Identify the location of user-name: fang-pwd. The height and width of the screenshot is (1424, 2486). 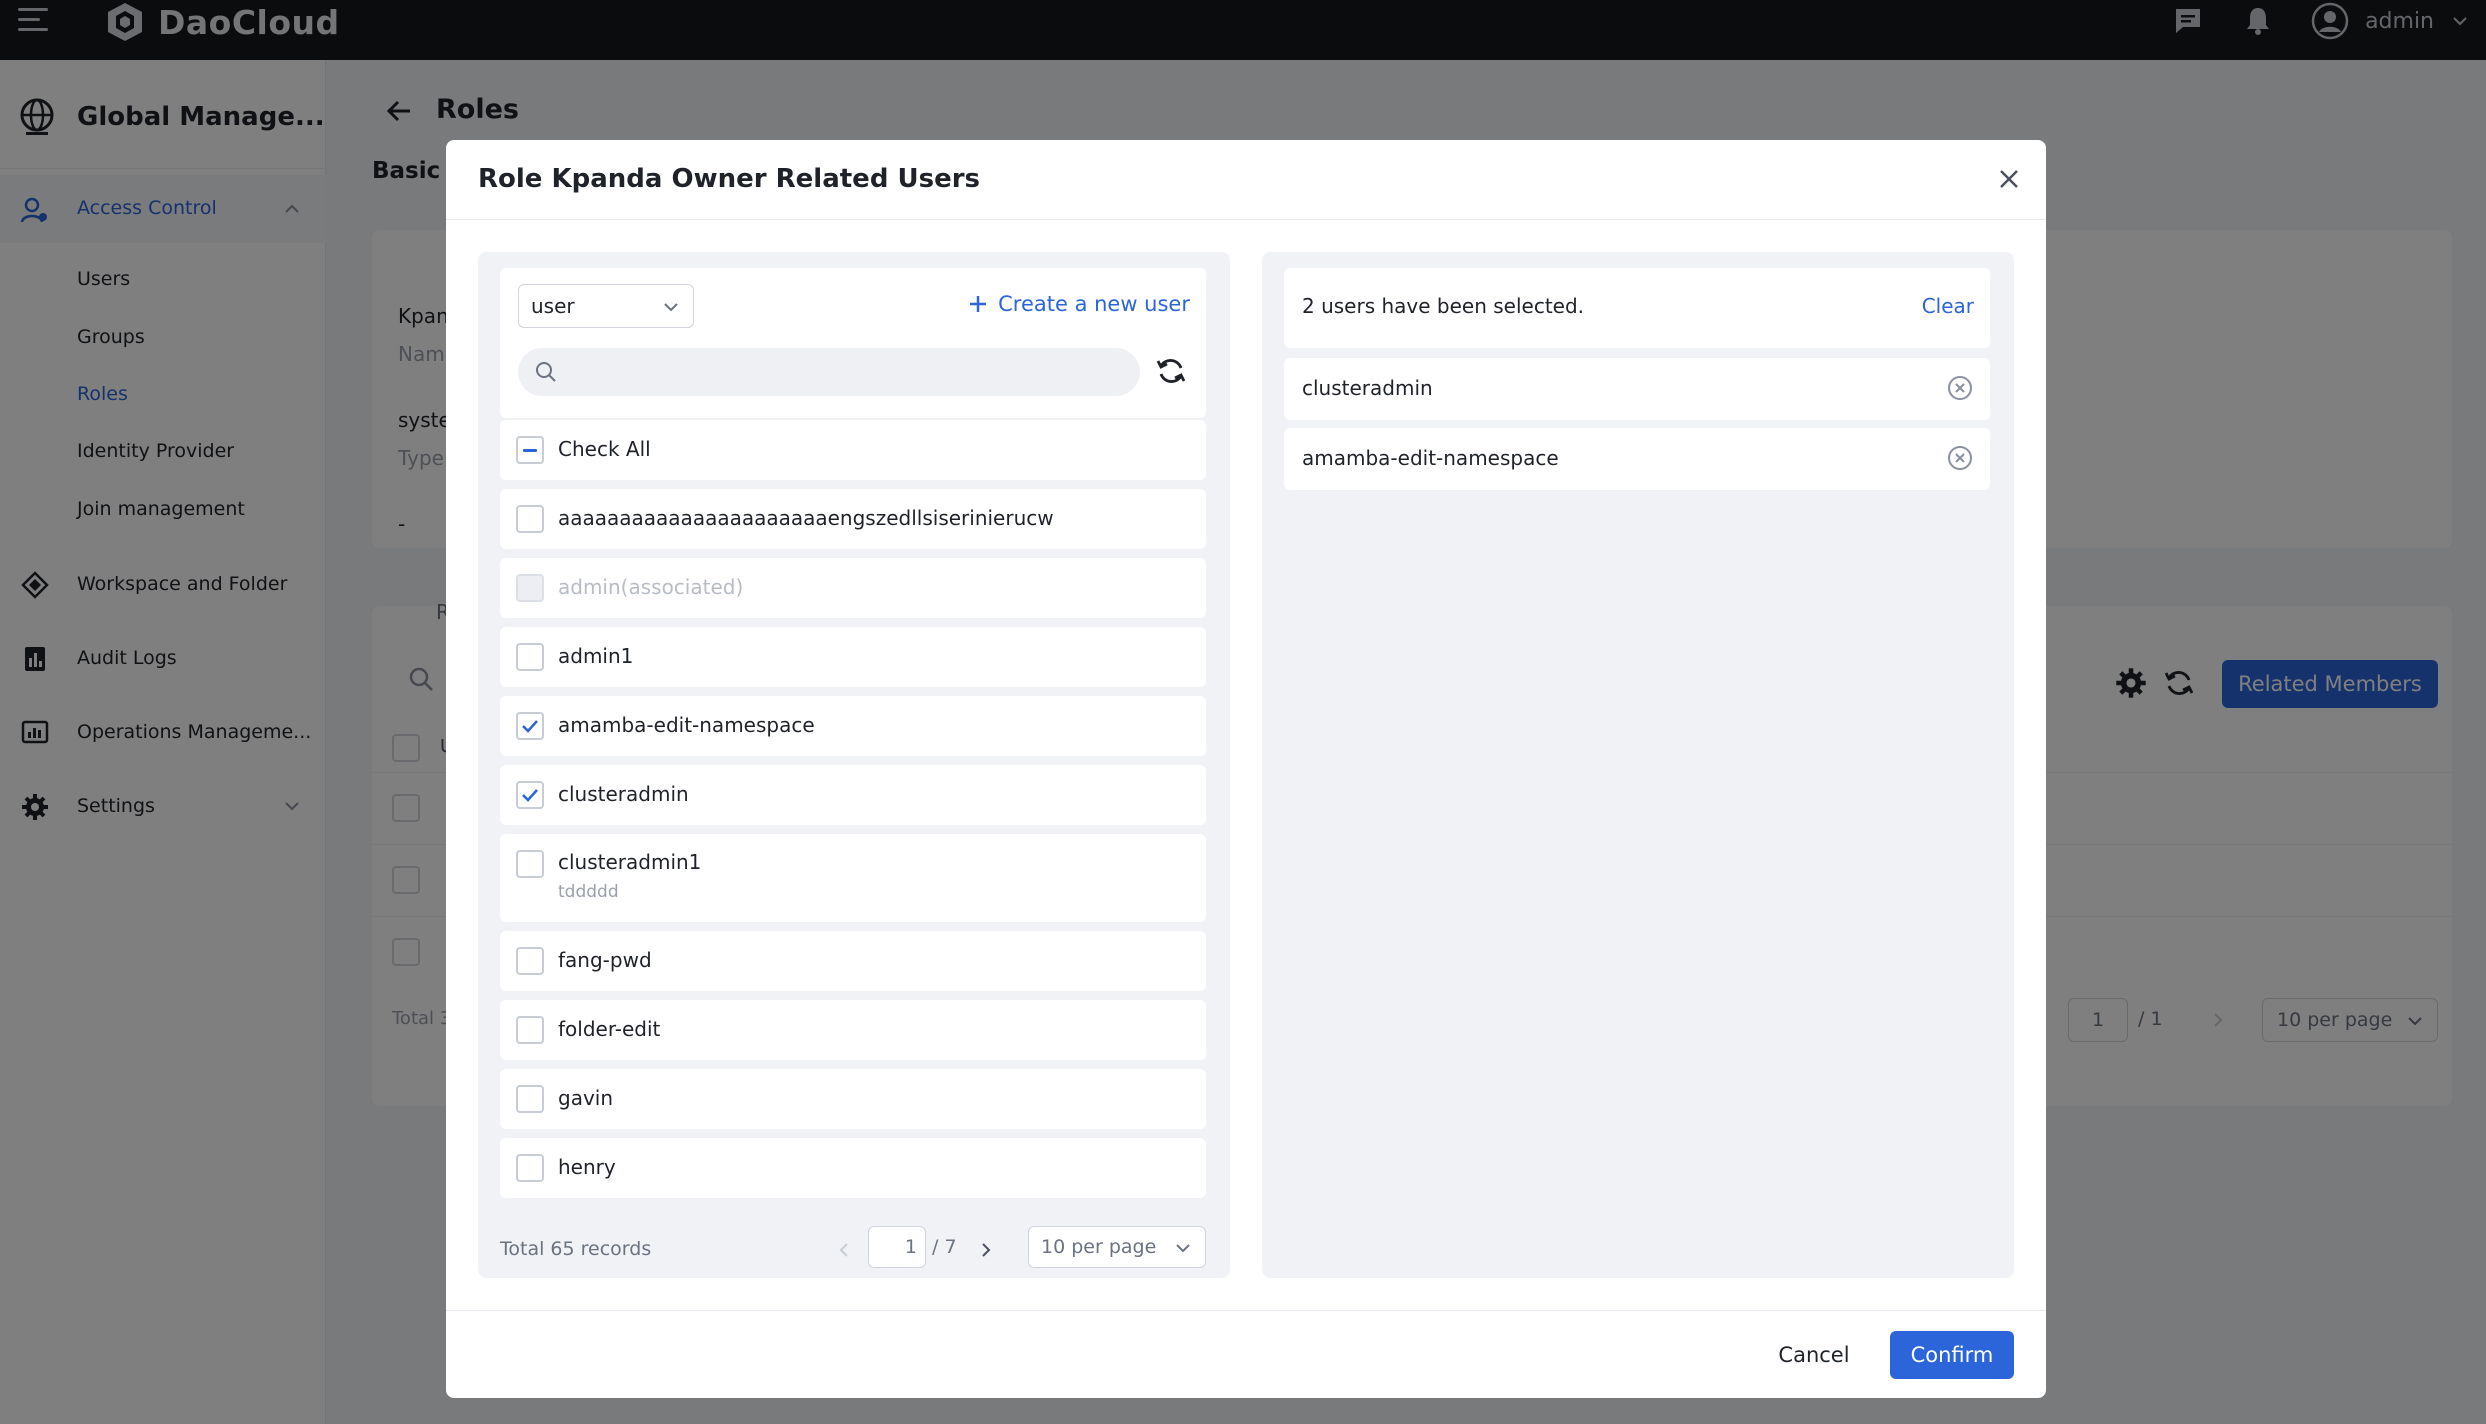
(605, 960).